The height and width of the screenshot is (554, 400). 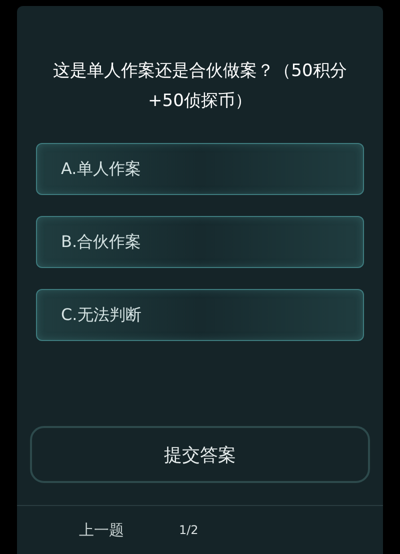 What do you see at coordinates (200, 86) in the screenshot?
I see `question-text: 这是单人作案还是合伙做案？（50积分+50侦探币）` at bounding box center [200, 86].